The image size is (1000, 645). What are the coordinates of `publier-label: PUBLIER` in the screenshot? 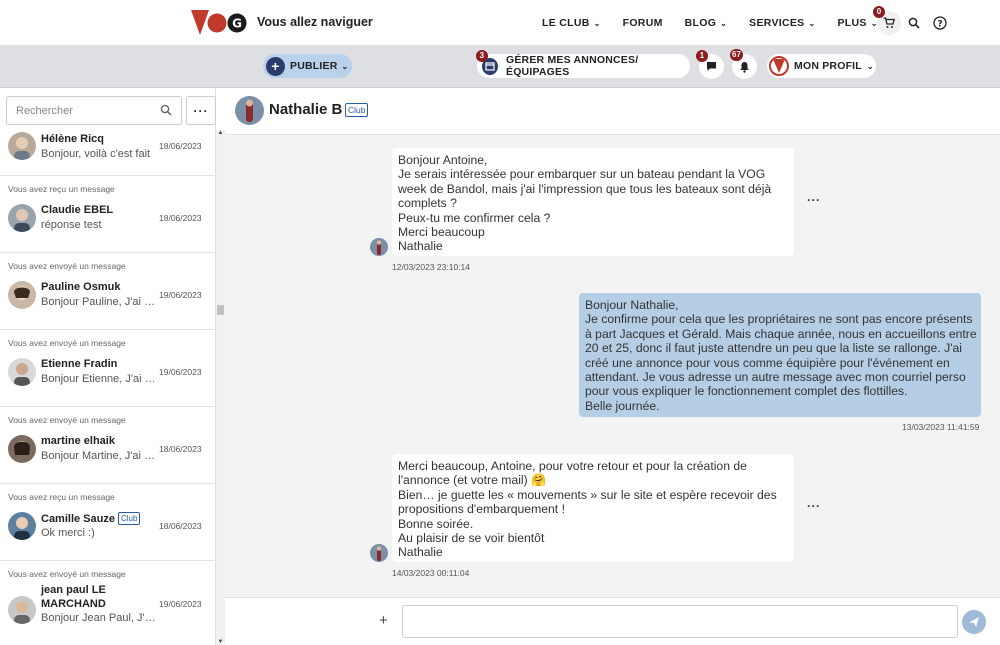 It's located at (314, 66).